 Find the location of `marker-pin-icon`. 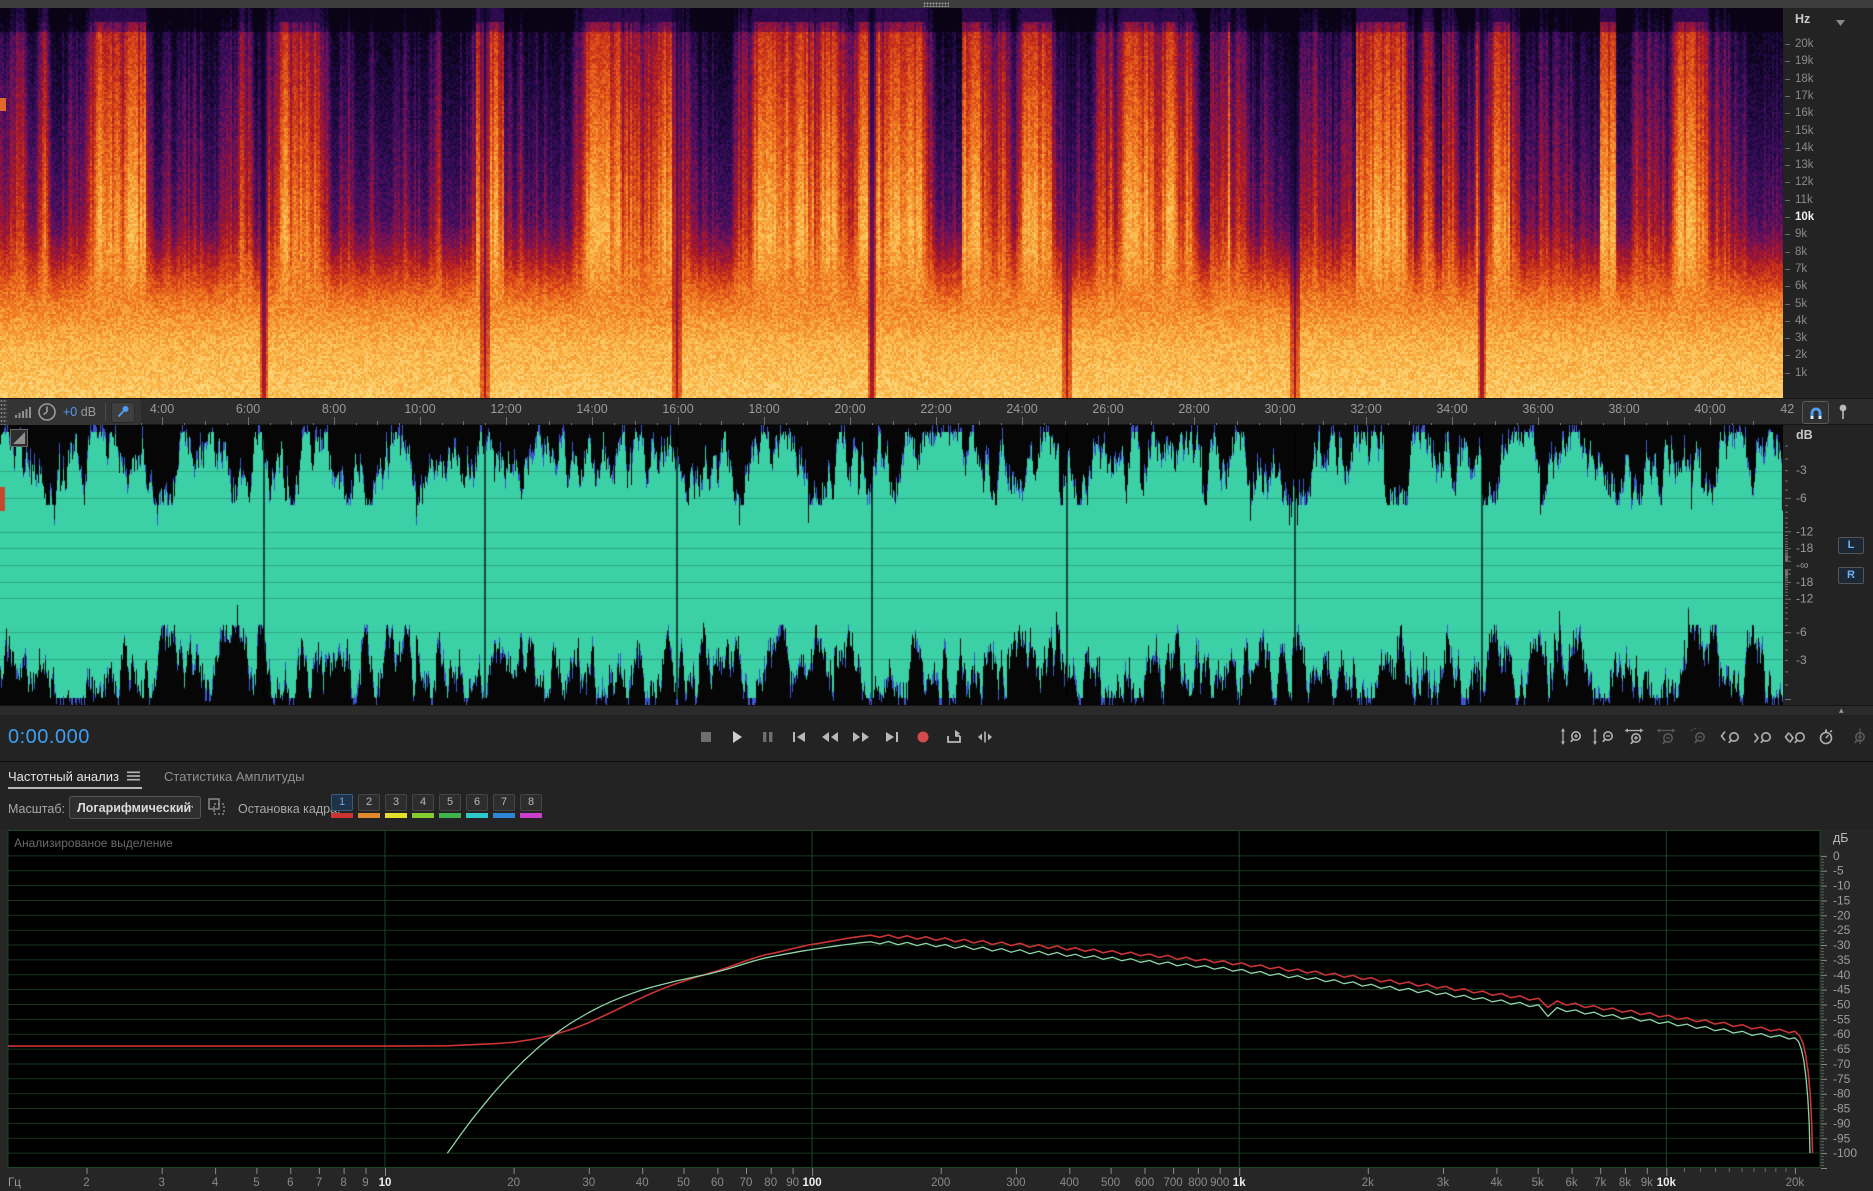

marker-pin-icon is located at coordinates (1843, 414).